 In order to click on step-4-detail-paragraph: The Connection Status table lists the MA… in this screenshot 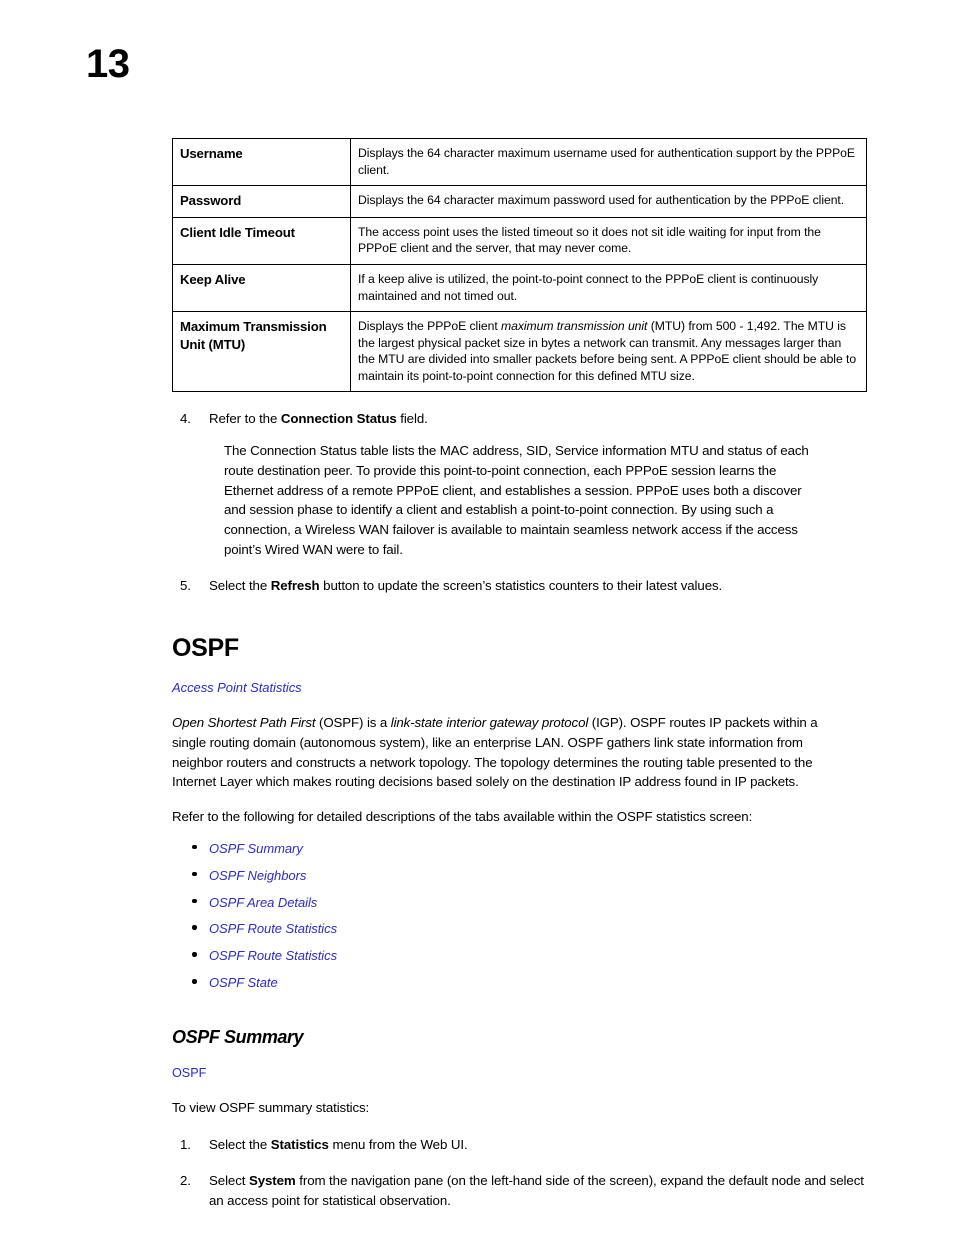, I will do `click(516, 500)`.